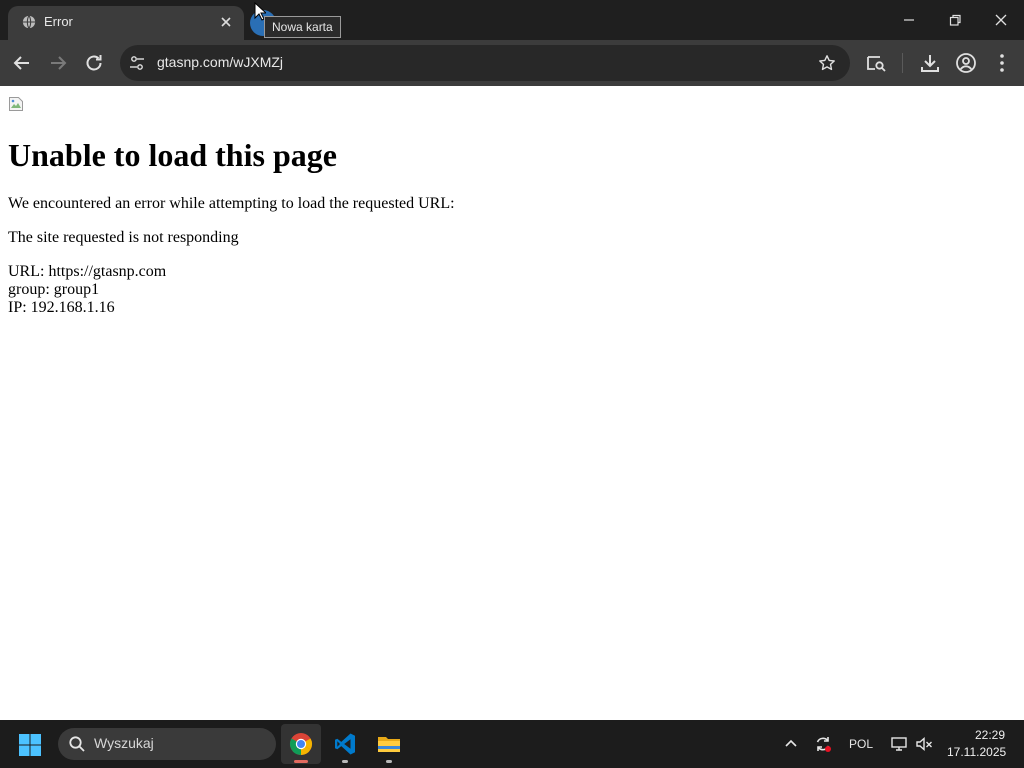  What do you see at coordinates (823, 744) in the screenshot?
I see `sync-icon` at bounding box center [823, 744].